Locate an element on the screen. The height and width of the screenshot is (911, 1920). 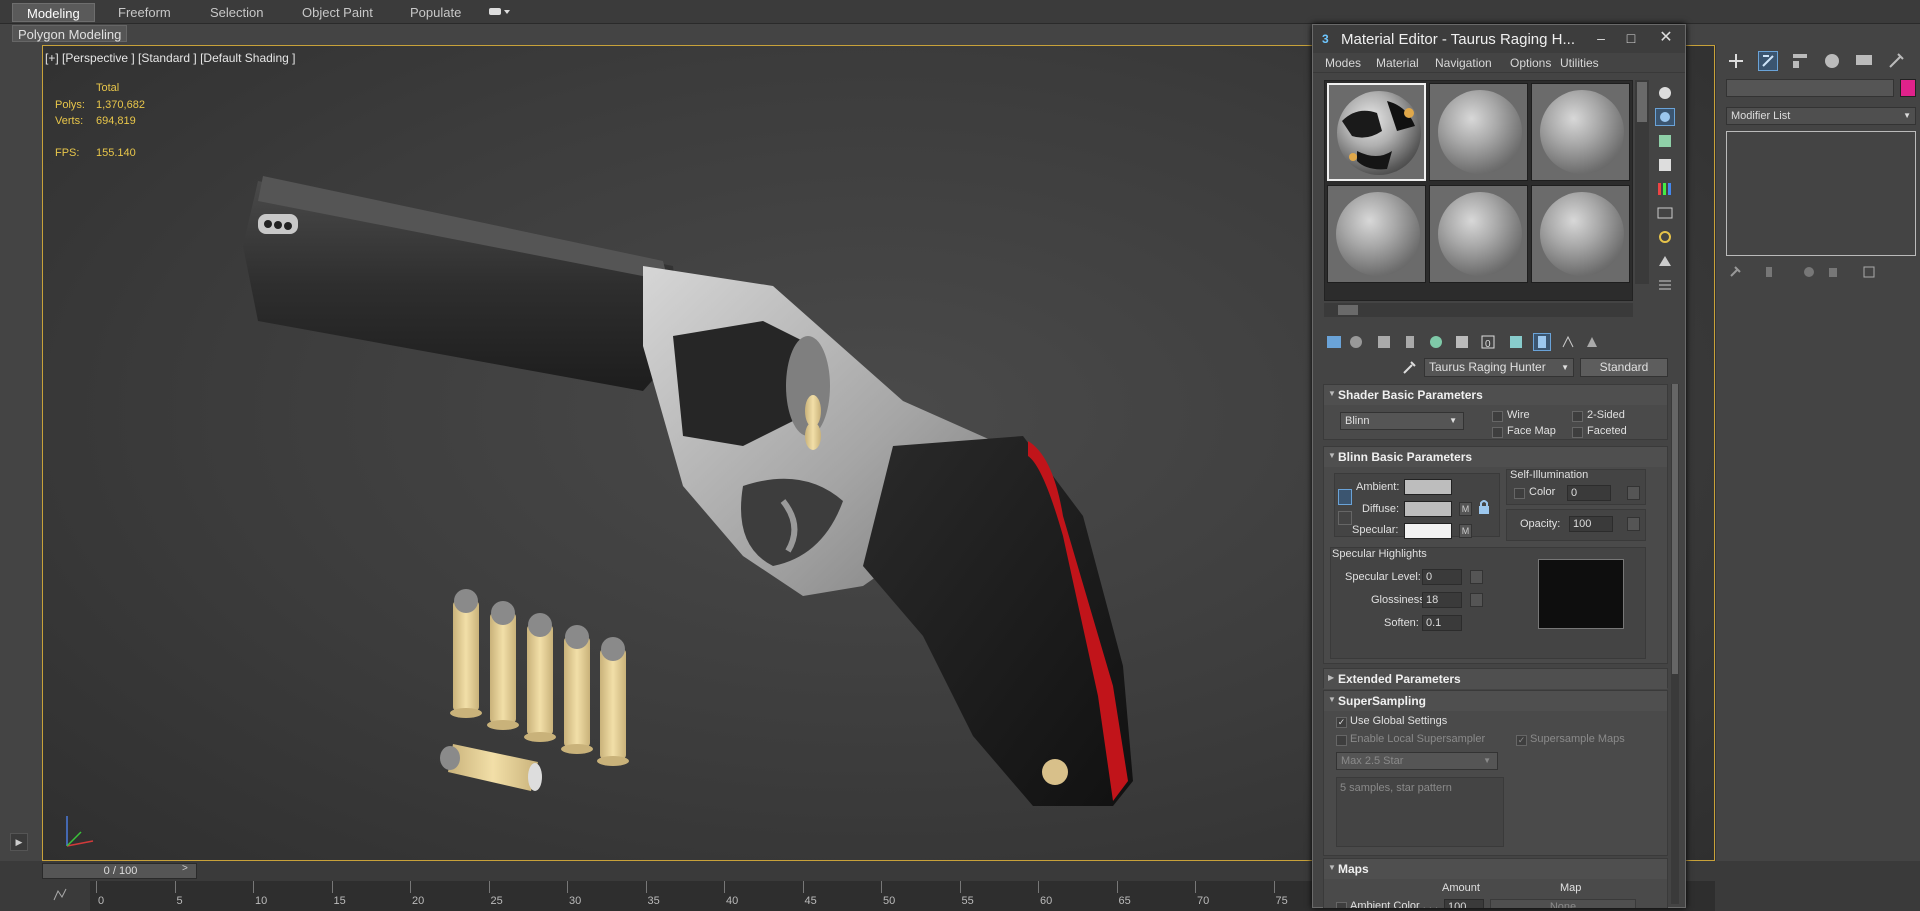
rollouts-scrollbar is located at coordinates (1675, 644).